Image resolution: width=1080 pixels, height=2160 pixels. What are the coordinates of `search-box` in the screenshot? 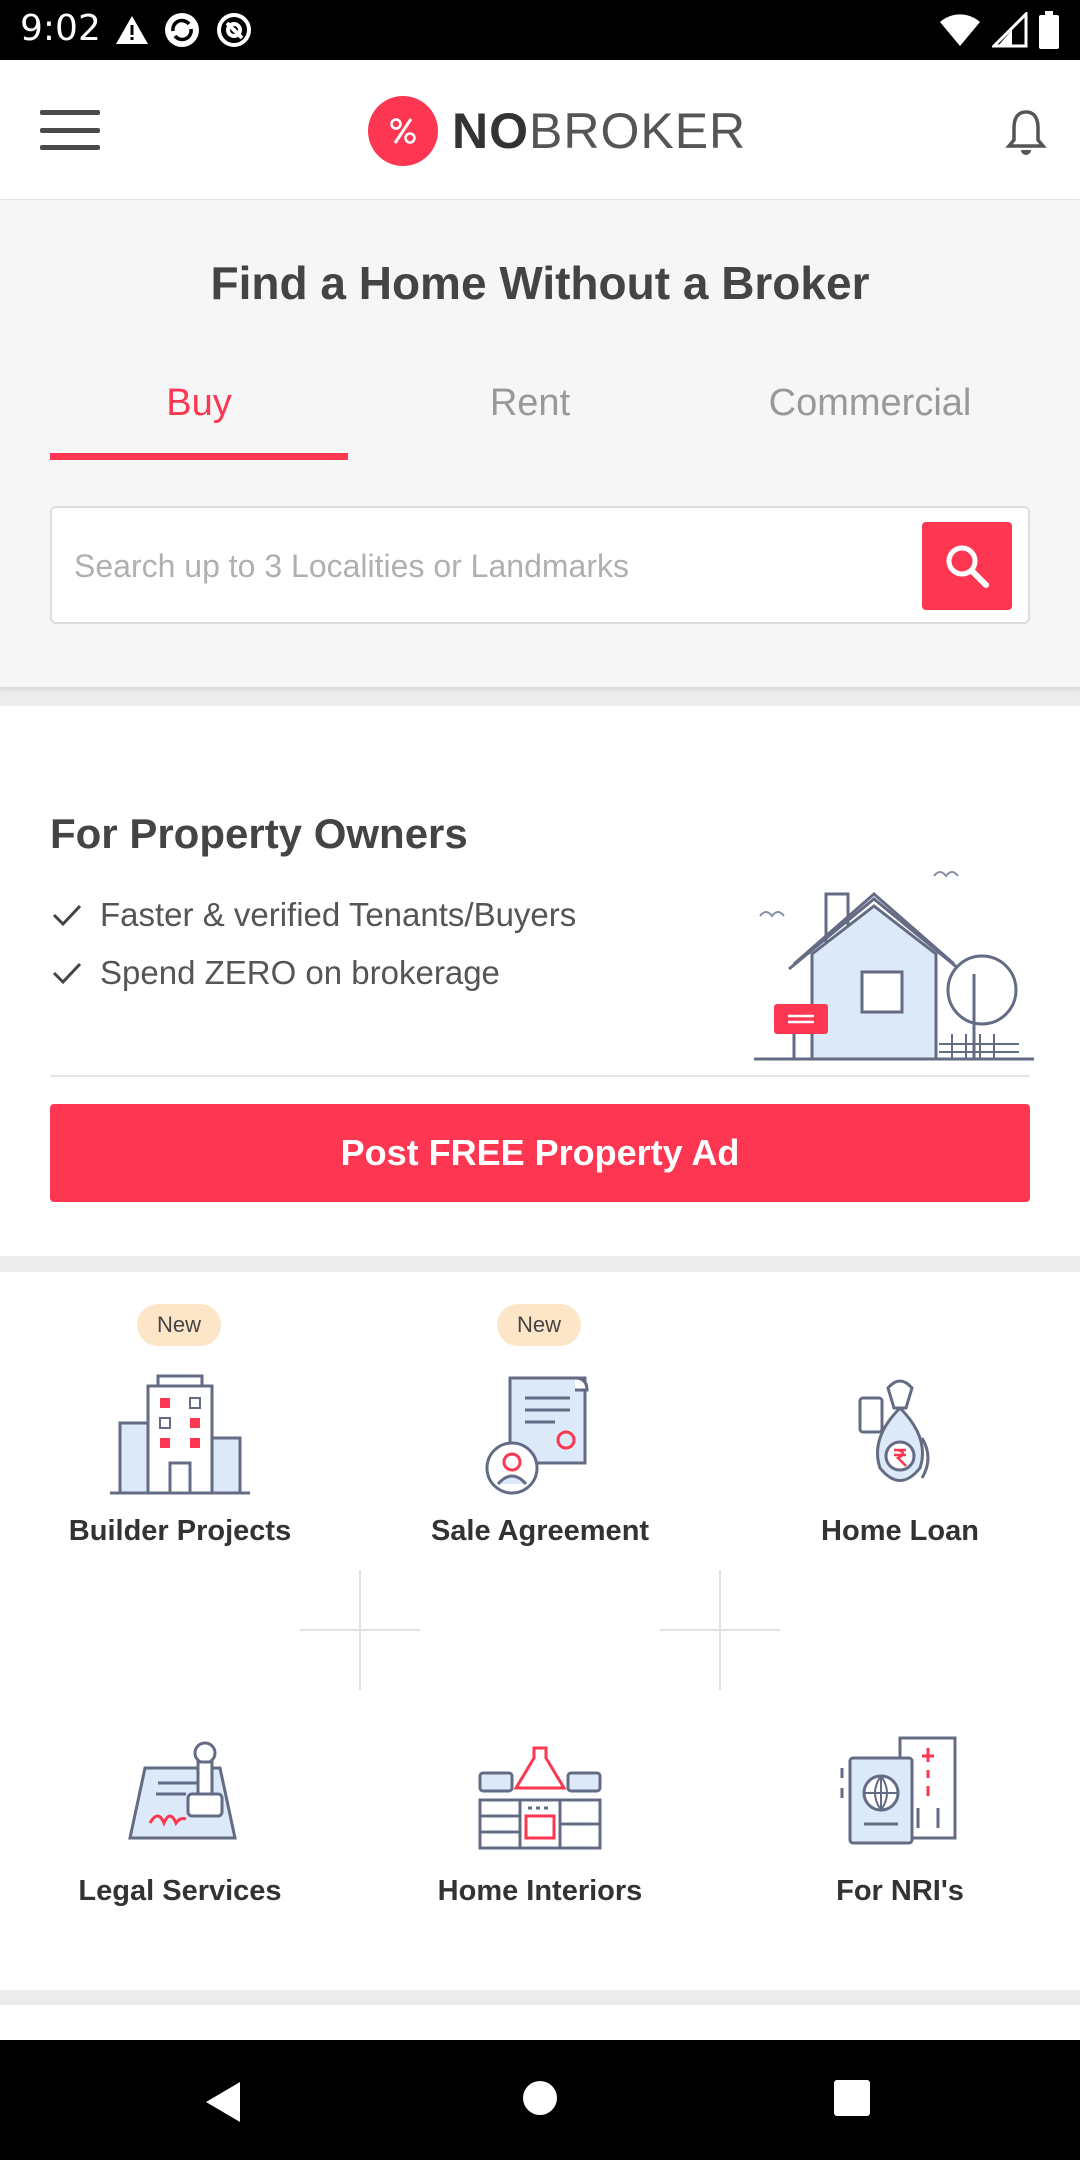 It's located at (540, 565).